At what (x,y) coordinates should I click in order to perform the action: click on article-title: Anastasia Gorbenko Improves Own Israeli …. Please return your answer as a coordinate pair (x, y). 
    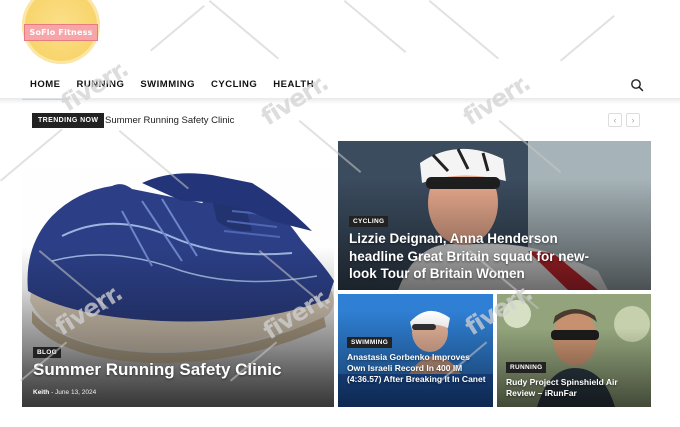
    Looking at the image, I should click on (417, 368).